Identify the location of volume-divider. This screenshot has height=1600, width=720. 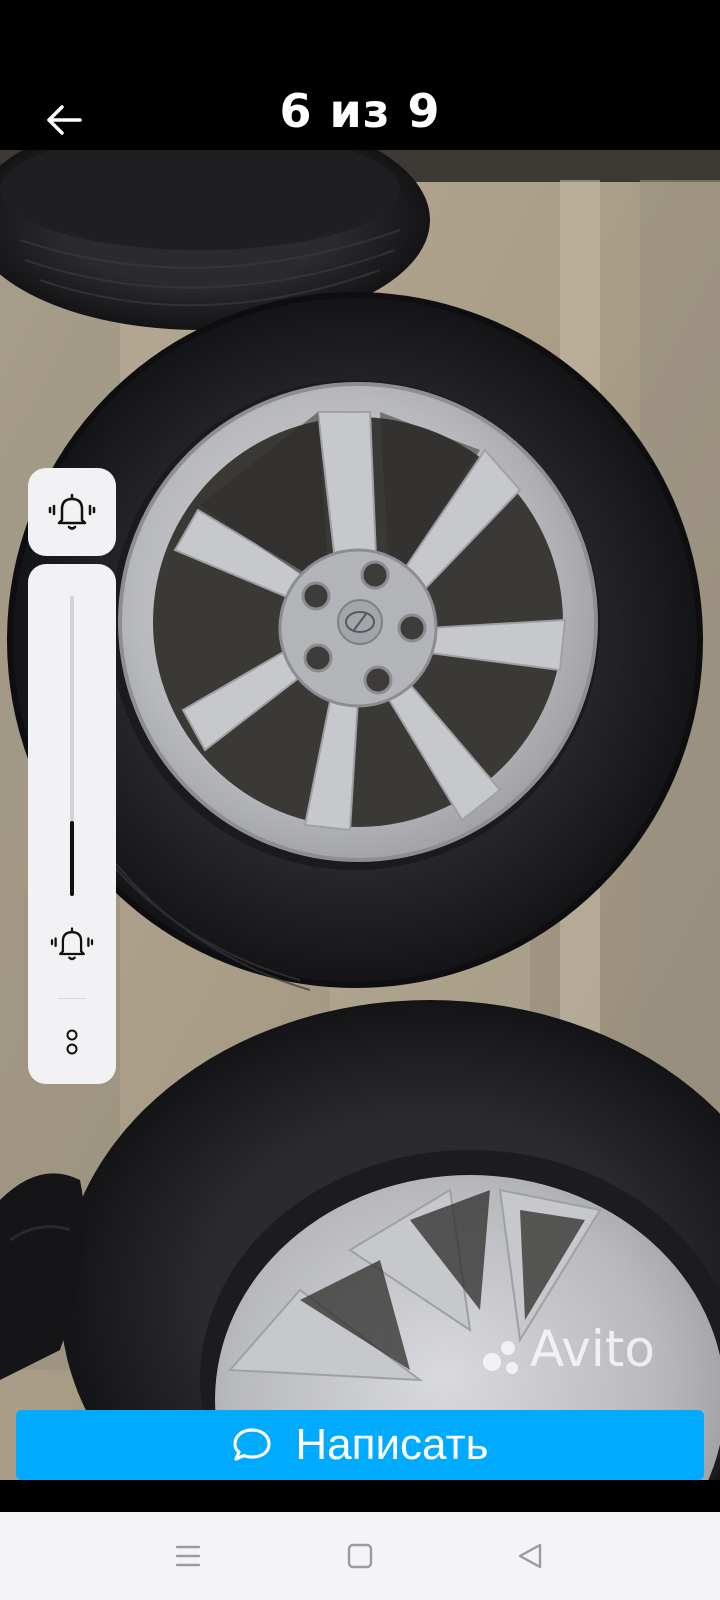
(72, 998).